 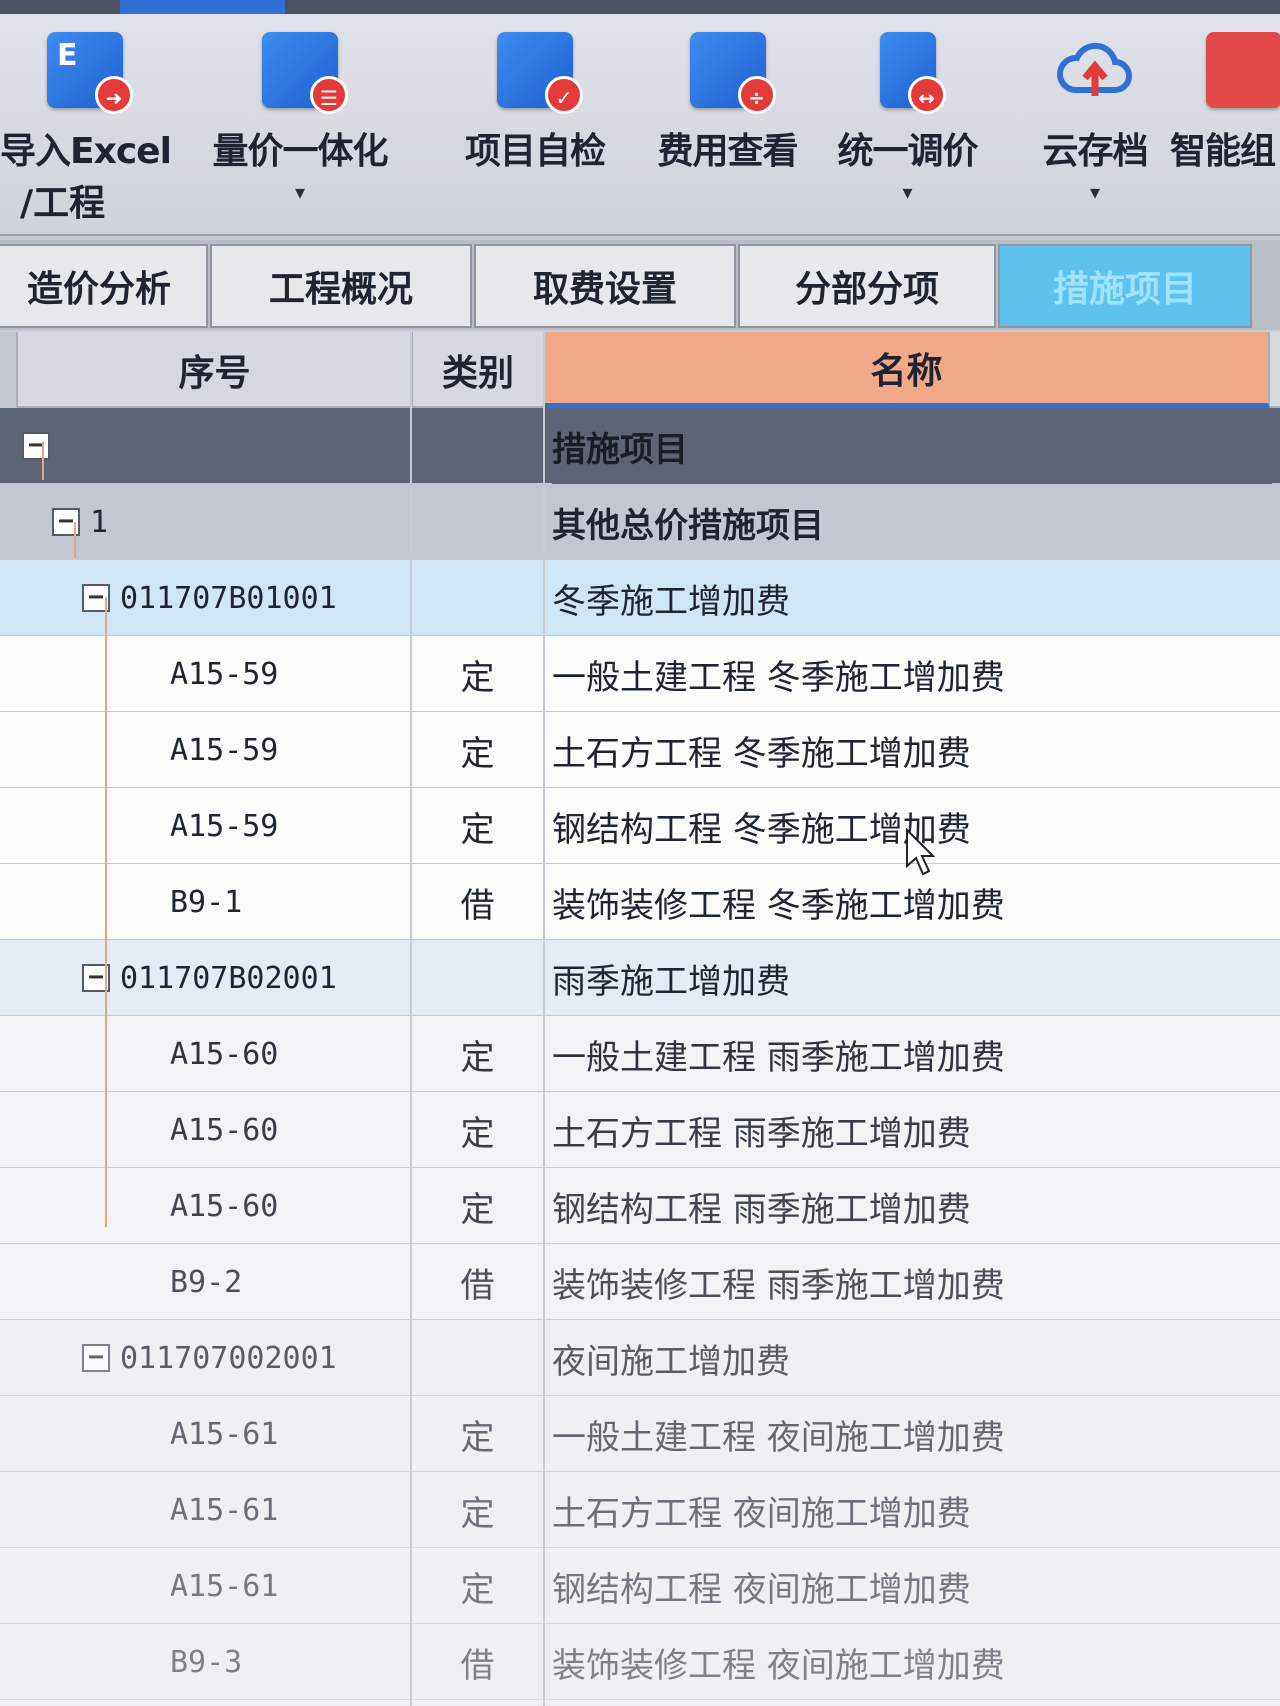 I want to click on tab-sub-items: 分部分项, so click(x=867, y=286).